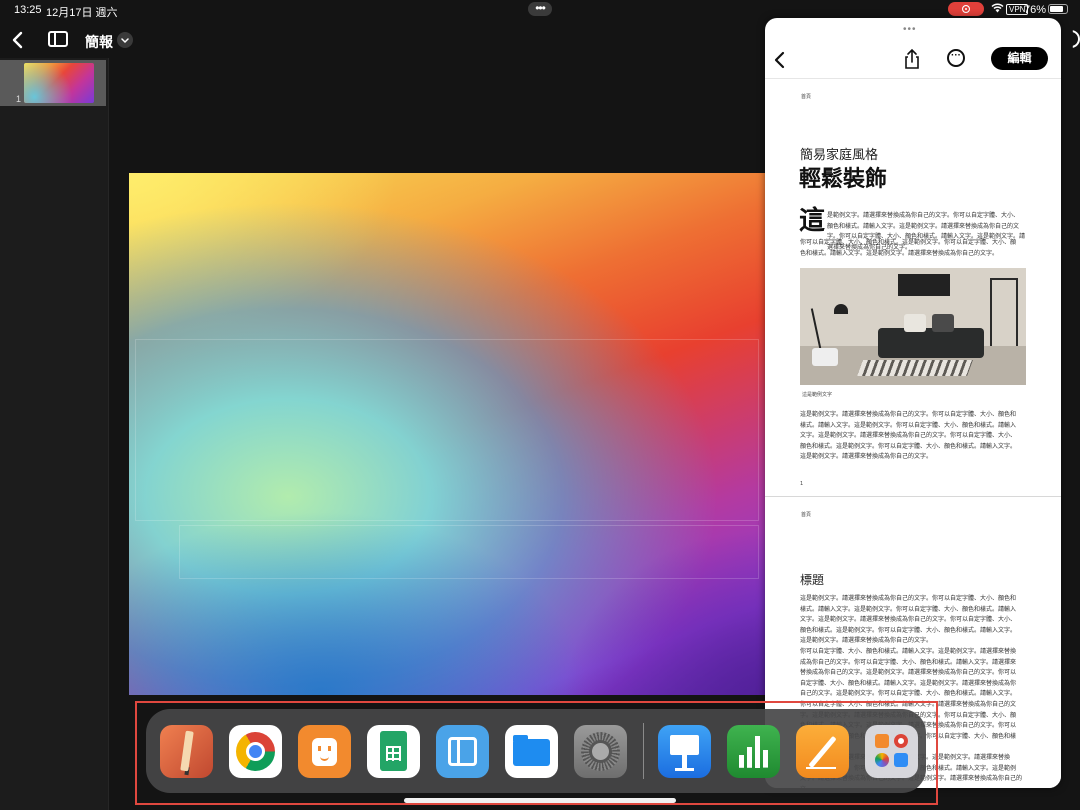  Describe the element at coordinates (1076, 39) in the screenshot. I see `partially-hidden-toolbar-icon` at that location.